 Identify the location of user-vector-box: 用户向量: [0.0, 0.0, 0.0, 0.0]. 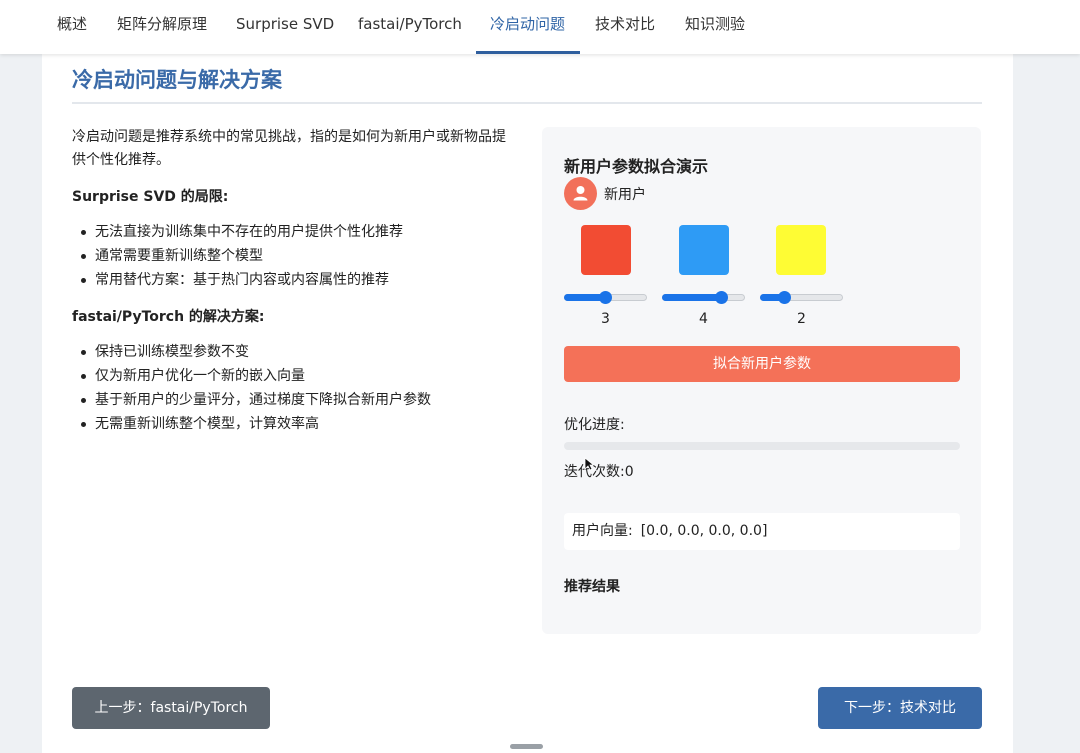
(762, 531).